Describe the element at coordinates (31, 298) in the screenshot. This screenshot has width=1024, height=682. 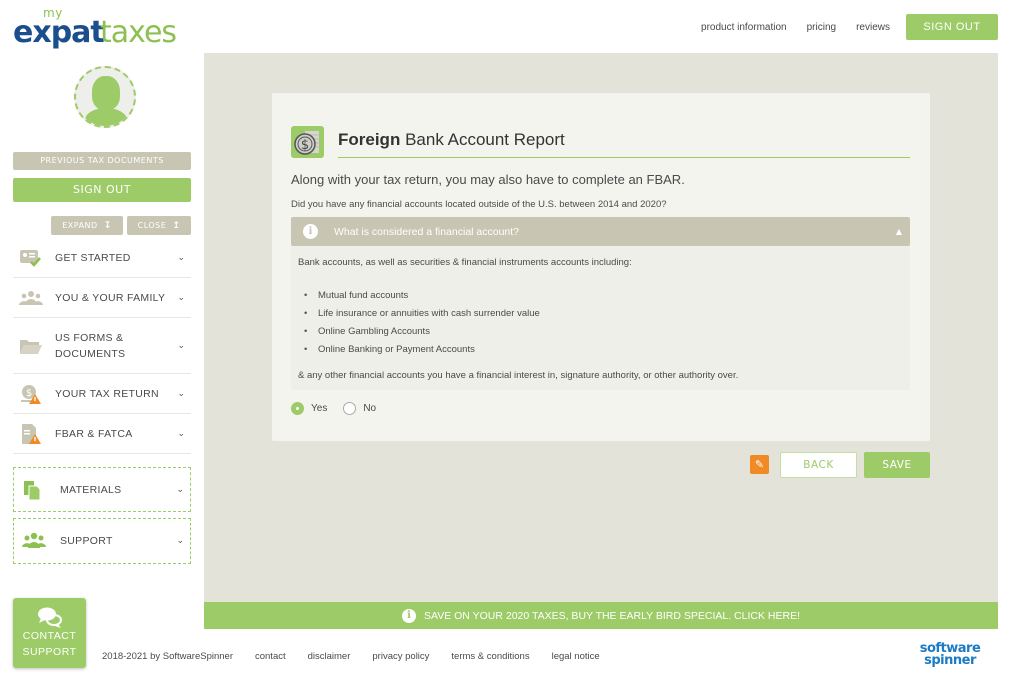
I see `family-icon` at that location.